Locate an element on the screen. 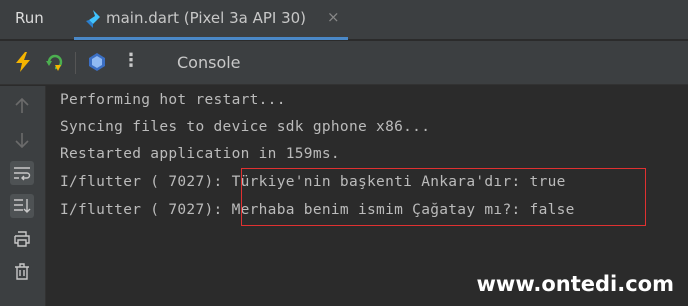 This screenshot has width=688, height=306. hot-restart-icon is located at coordinates (55, 62).